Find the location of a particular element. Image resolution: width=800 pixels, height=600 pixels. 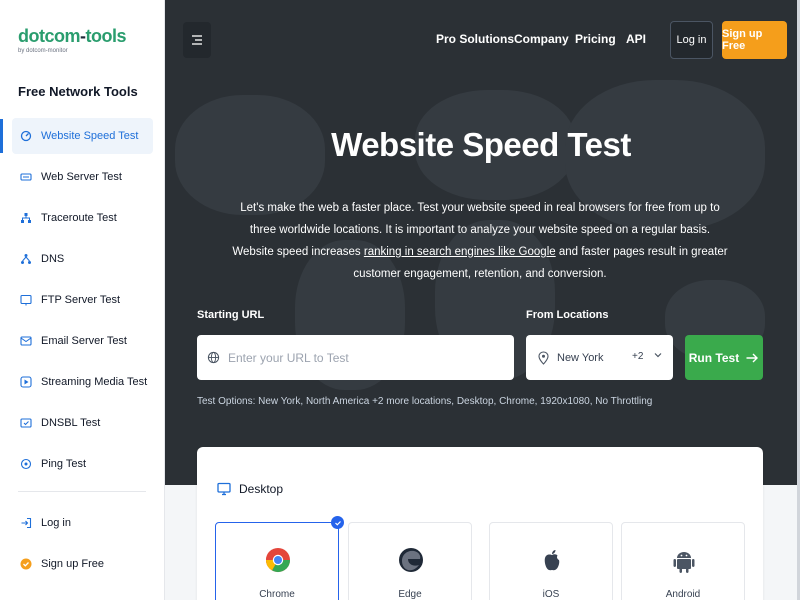

arrow-right-icon is located at coordinates (752, 357).